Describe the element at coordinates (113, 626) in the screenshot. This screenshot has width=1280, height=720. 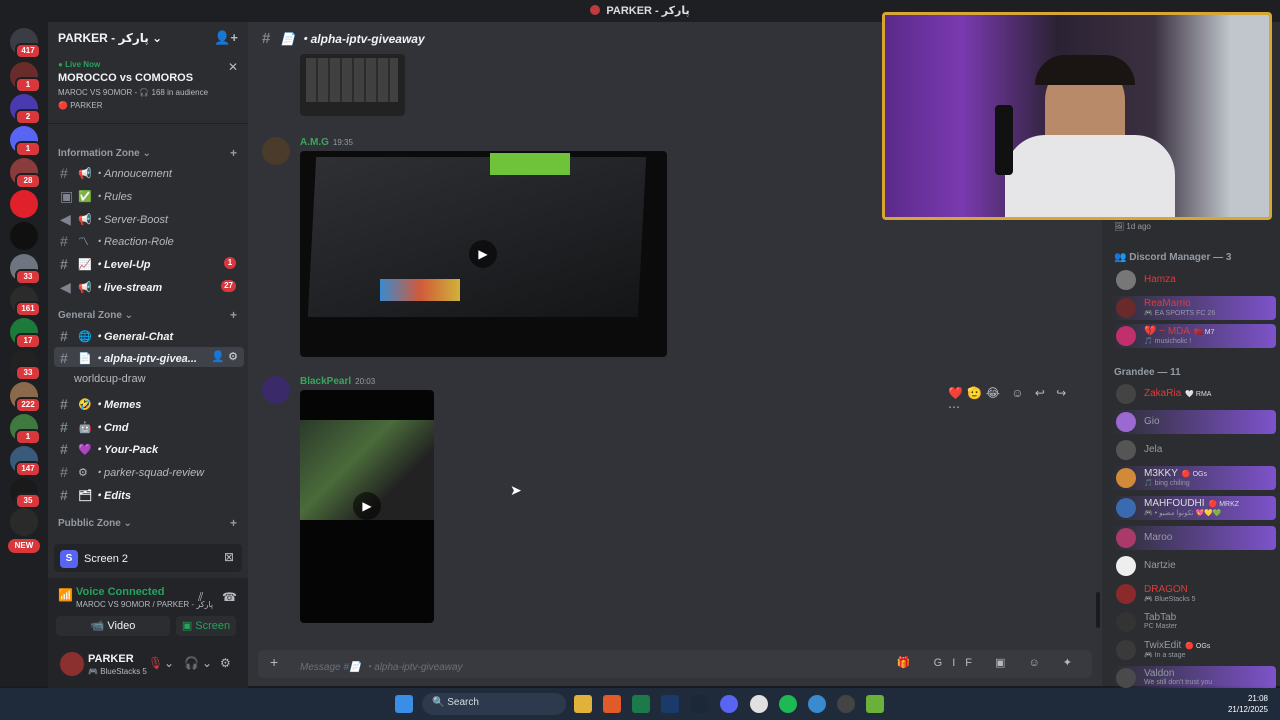
I see `video-button: 📹 Video` at that location.